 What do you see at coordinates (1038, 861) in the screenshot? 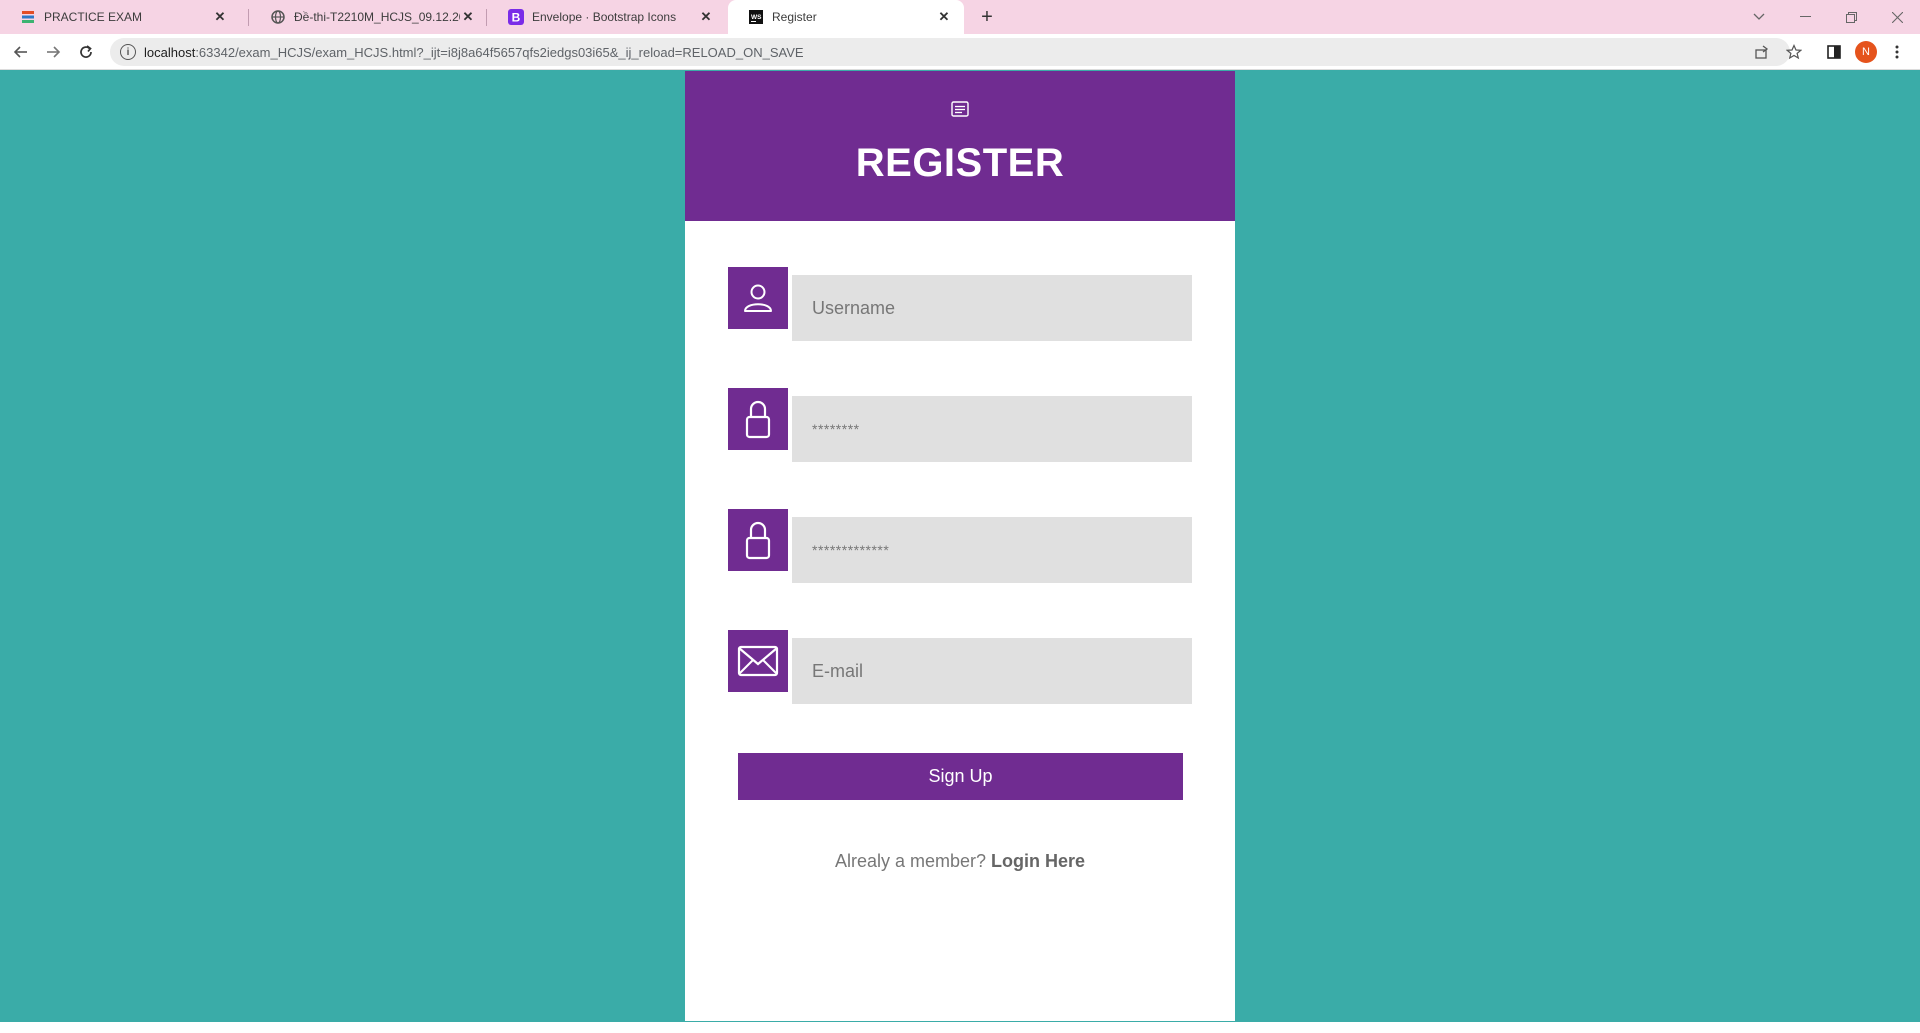
I see `login-link: Login Here` at bounding box center [1038, 861].